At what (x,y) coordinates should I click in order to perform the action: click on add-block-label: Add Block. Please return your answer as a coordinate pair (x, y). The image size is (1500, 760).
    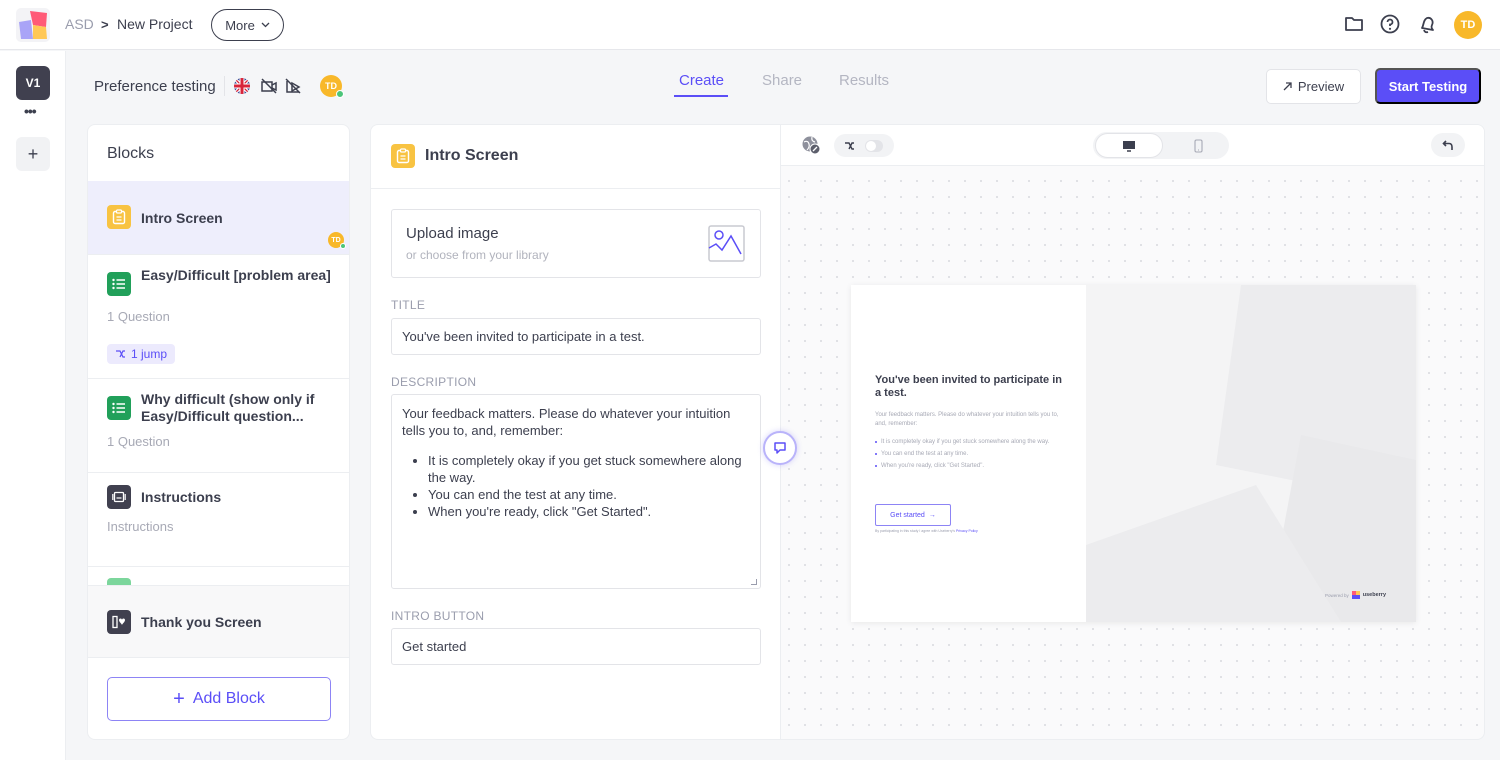
    Looking at the image, I should click on (228, 698).